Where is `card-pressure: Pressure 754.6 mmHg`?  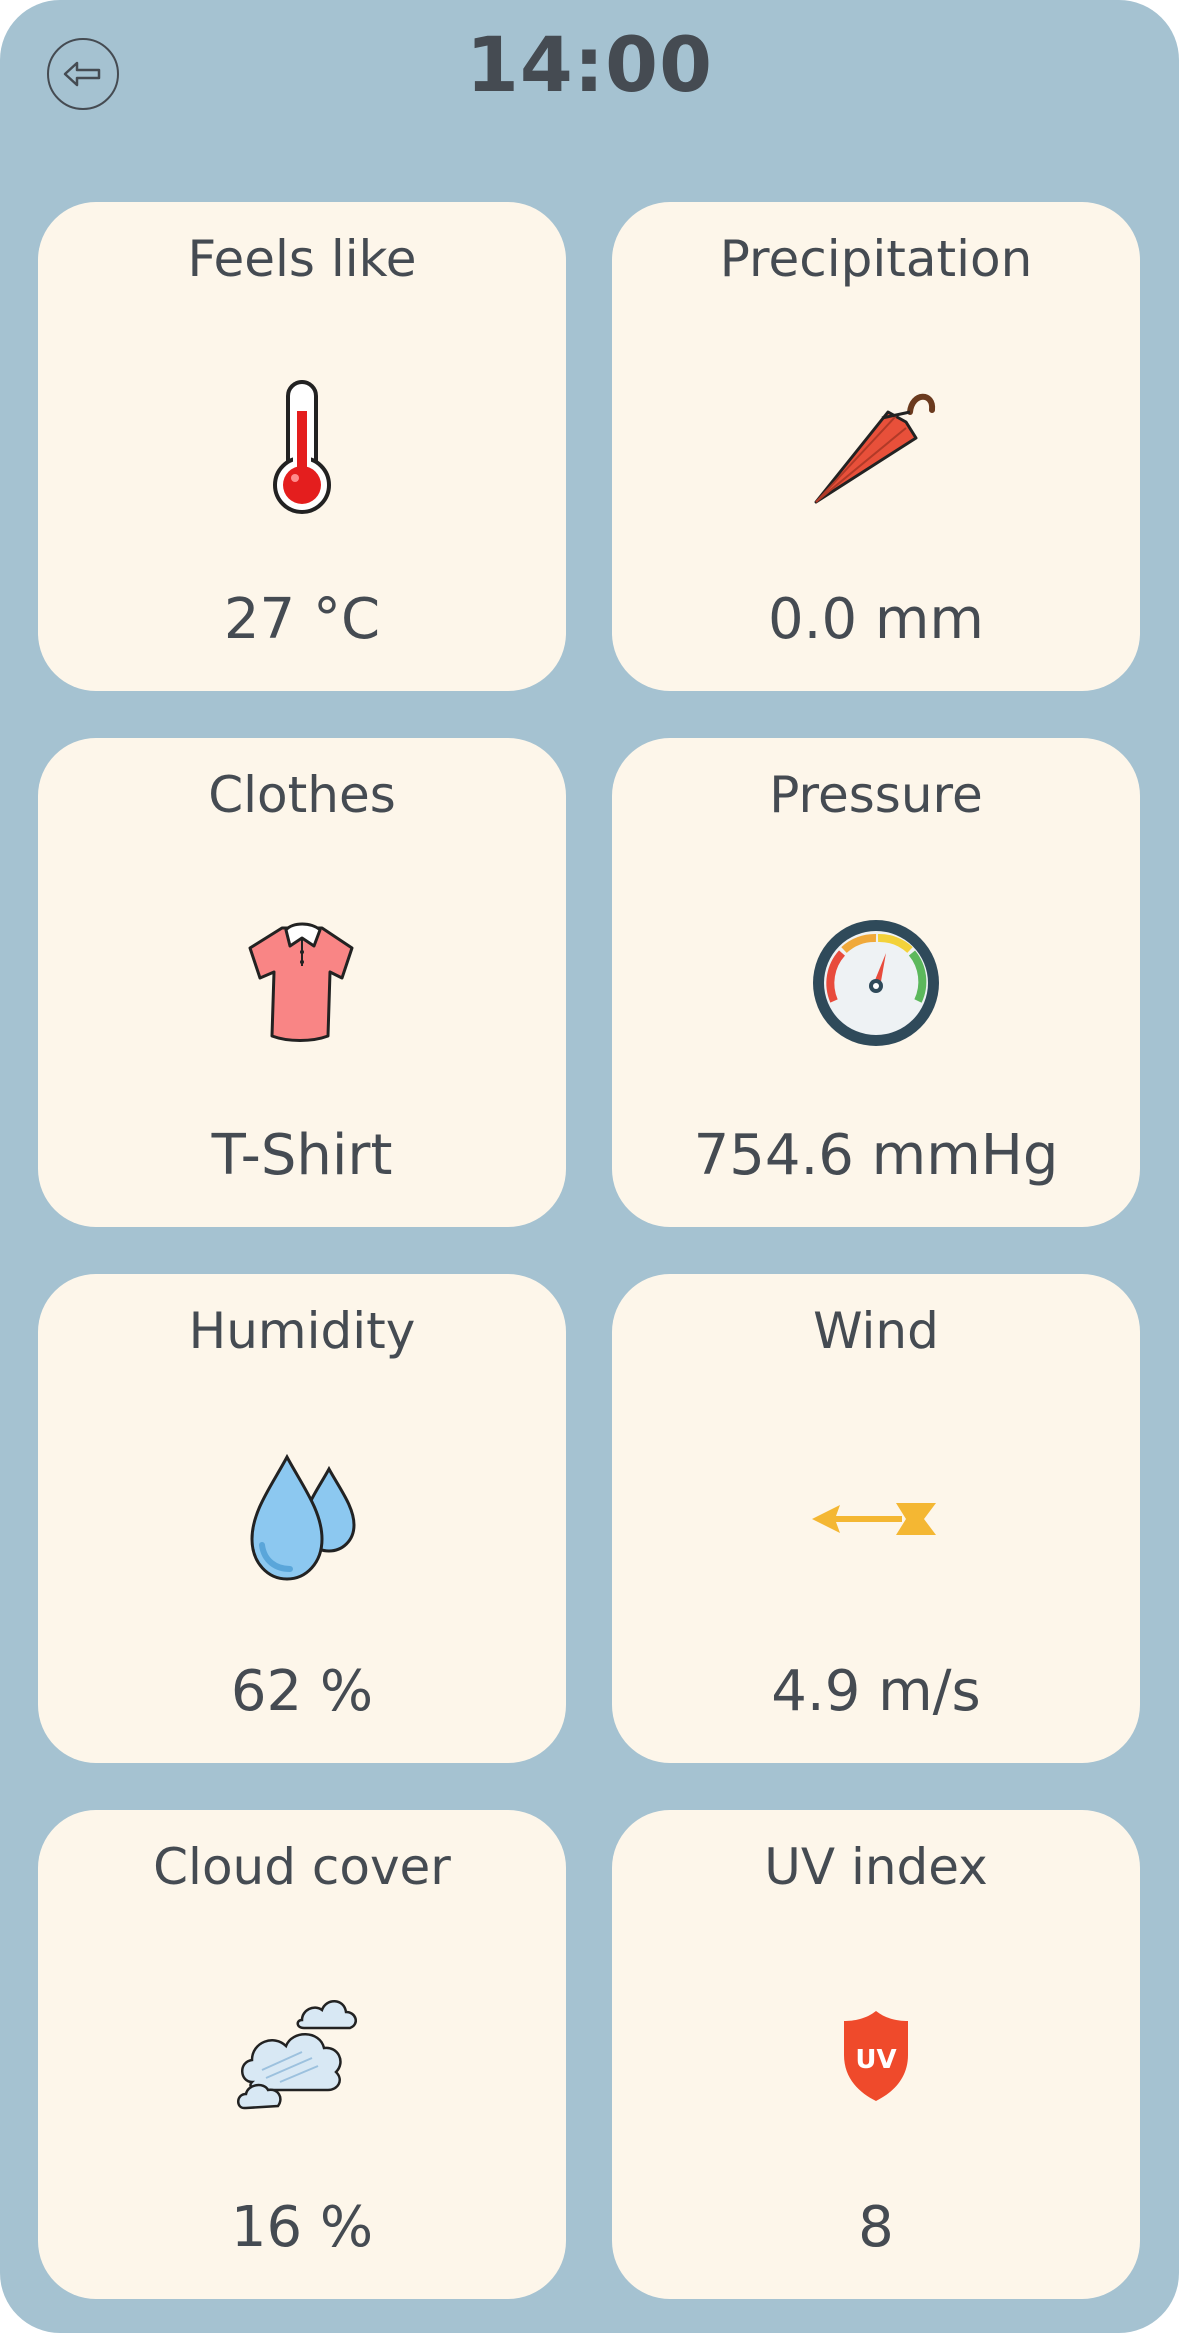
card-pressure: Pressure 754.6 mmHg is located at coordinates (876, 982).